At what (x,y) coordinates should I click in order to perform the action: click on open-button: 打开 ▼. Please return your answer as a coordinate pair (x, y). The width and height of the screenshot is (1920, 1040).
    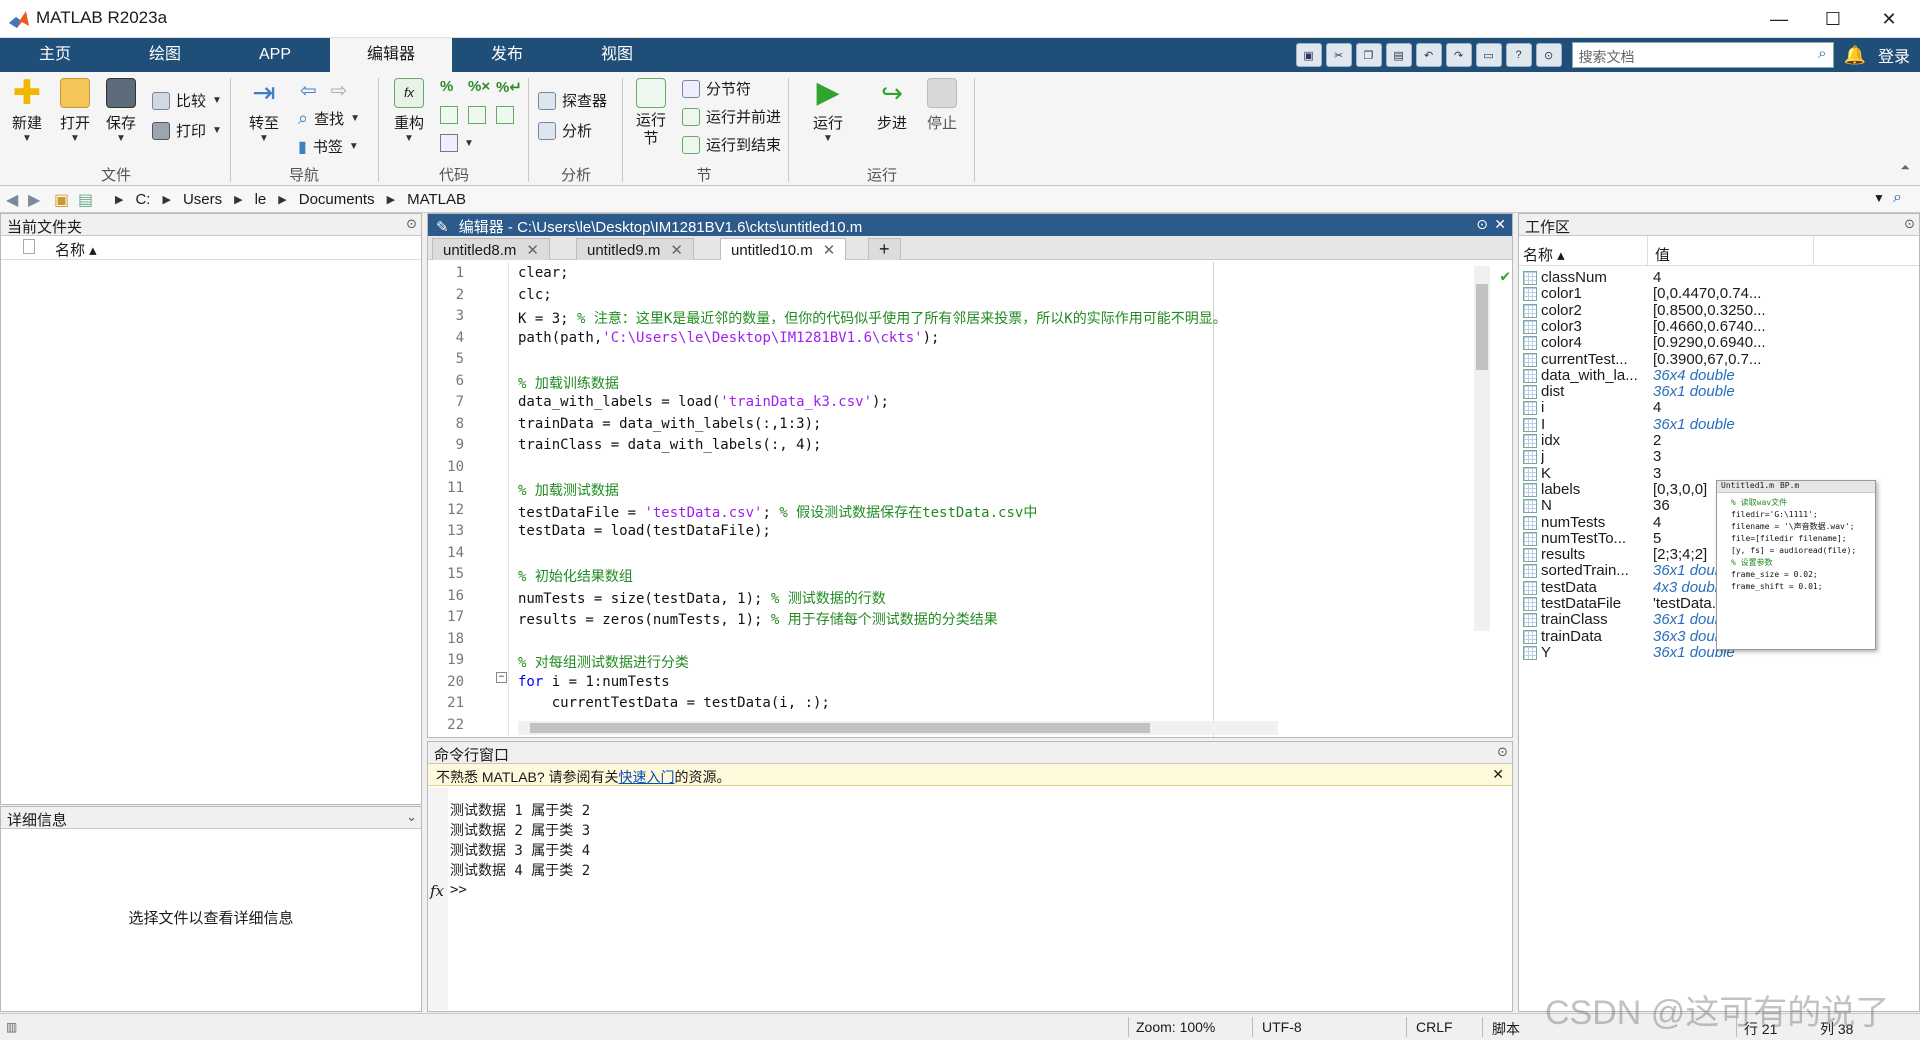
    Looking at the image, I should click on (75, 111).